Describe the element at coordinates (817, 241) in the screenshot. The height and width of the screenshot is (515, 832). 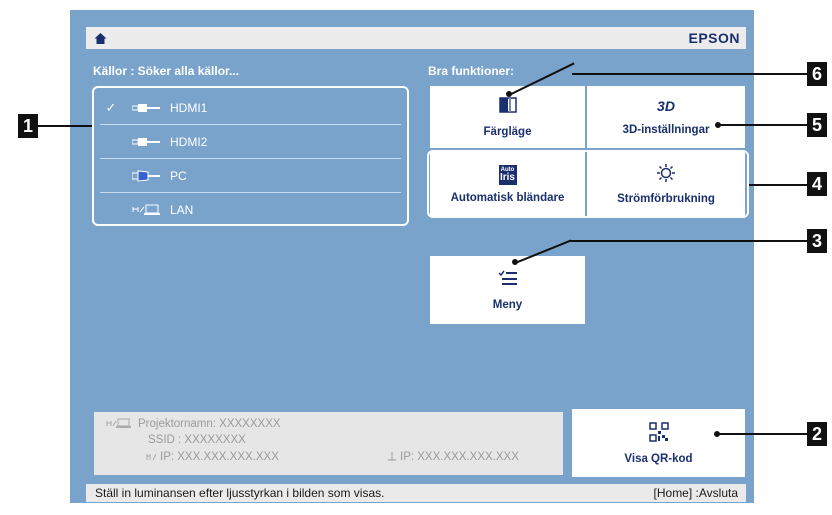
I see `callout-3: 3` at that location.